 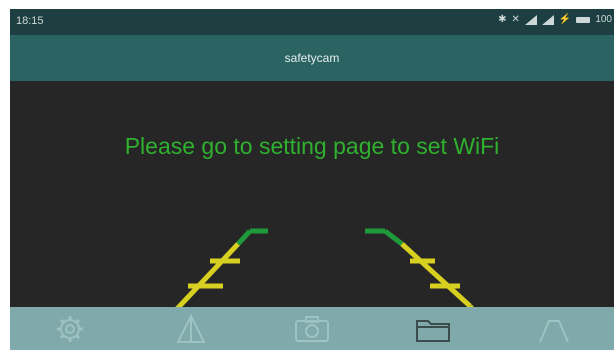 What do you see at coordinates (530, 19) in the screenshot?
I see `signal-icon` at bounding box center [530, 19].